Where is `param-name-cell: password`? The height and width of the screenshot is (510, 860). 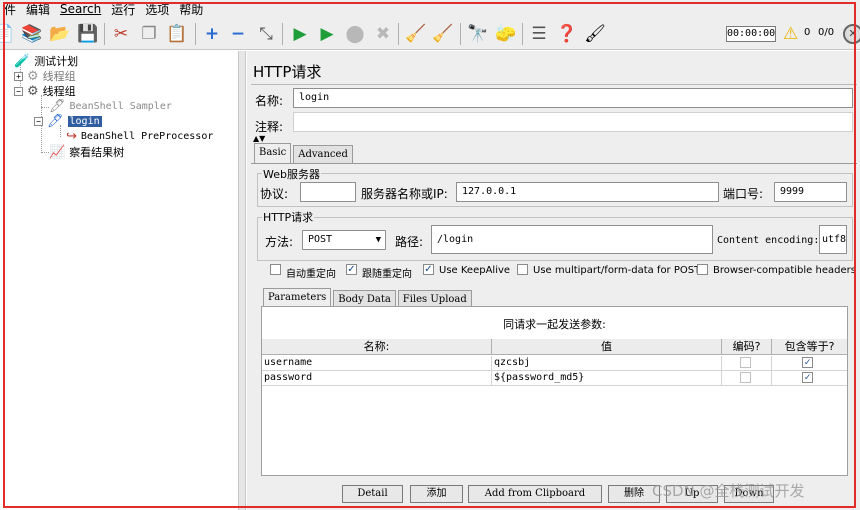 param-name-cell: password is located at coordinates (377, 378).